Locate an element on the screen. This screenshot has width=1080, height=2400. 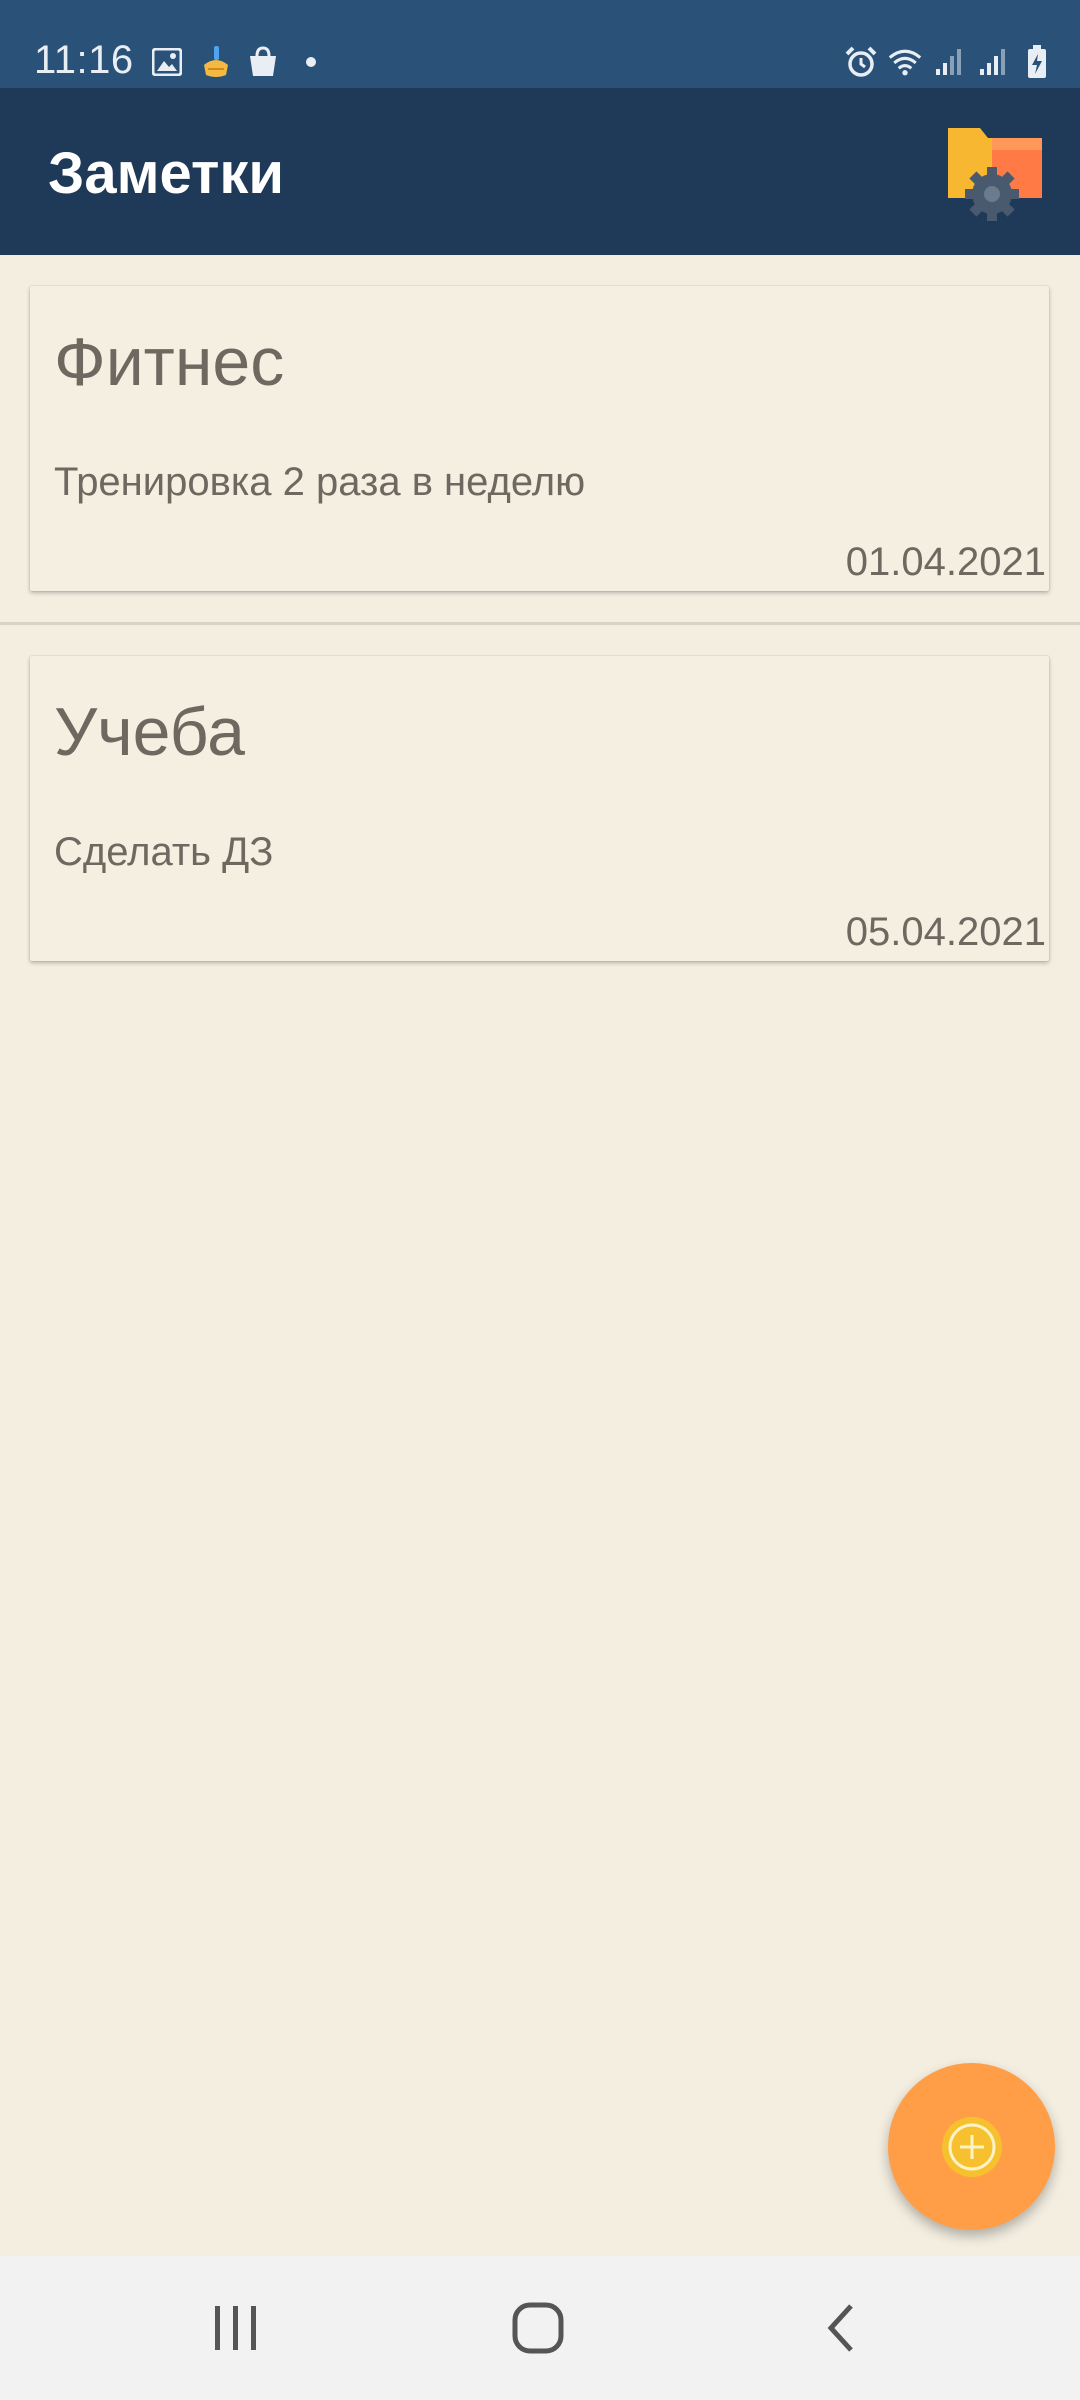
status-right-icons is located at coordinates (944, 62).